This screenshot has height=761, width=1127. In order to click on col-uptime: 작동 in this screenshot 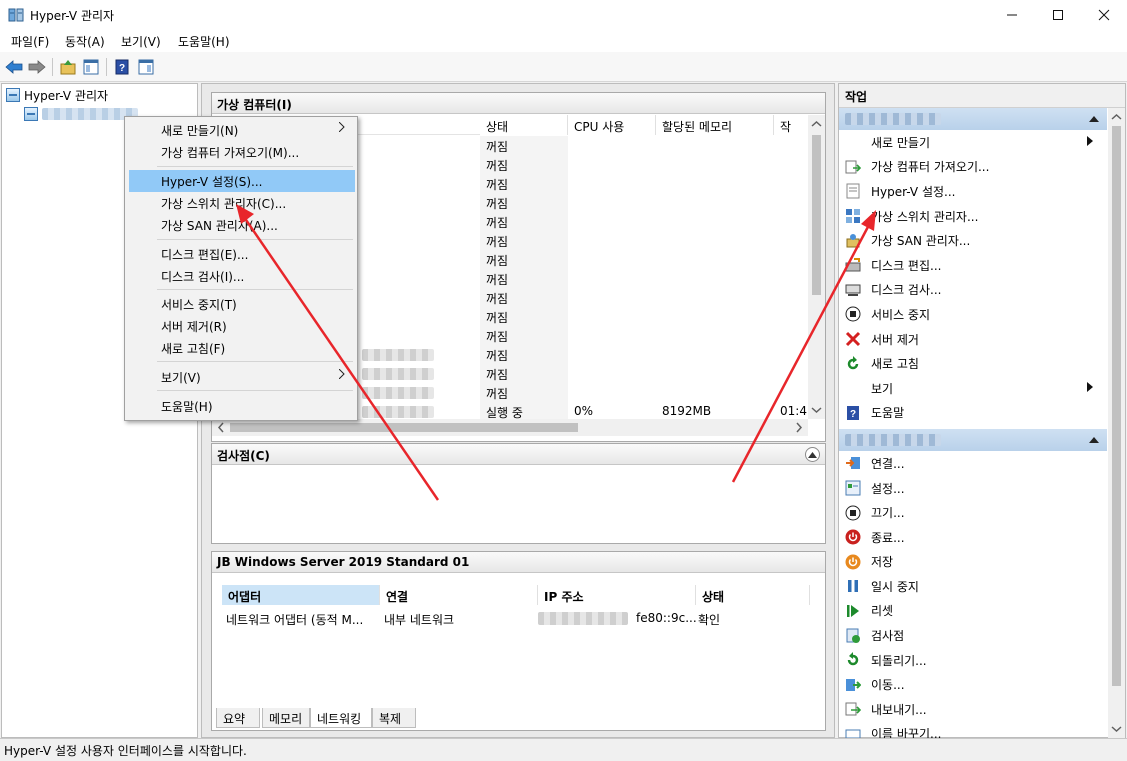, I will do `click(791, 125)`.